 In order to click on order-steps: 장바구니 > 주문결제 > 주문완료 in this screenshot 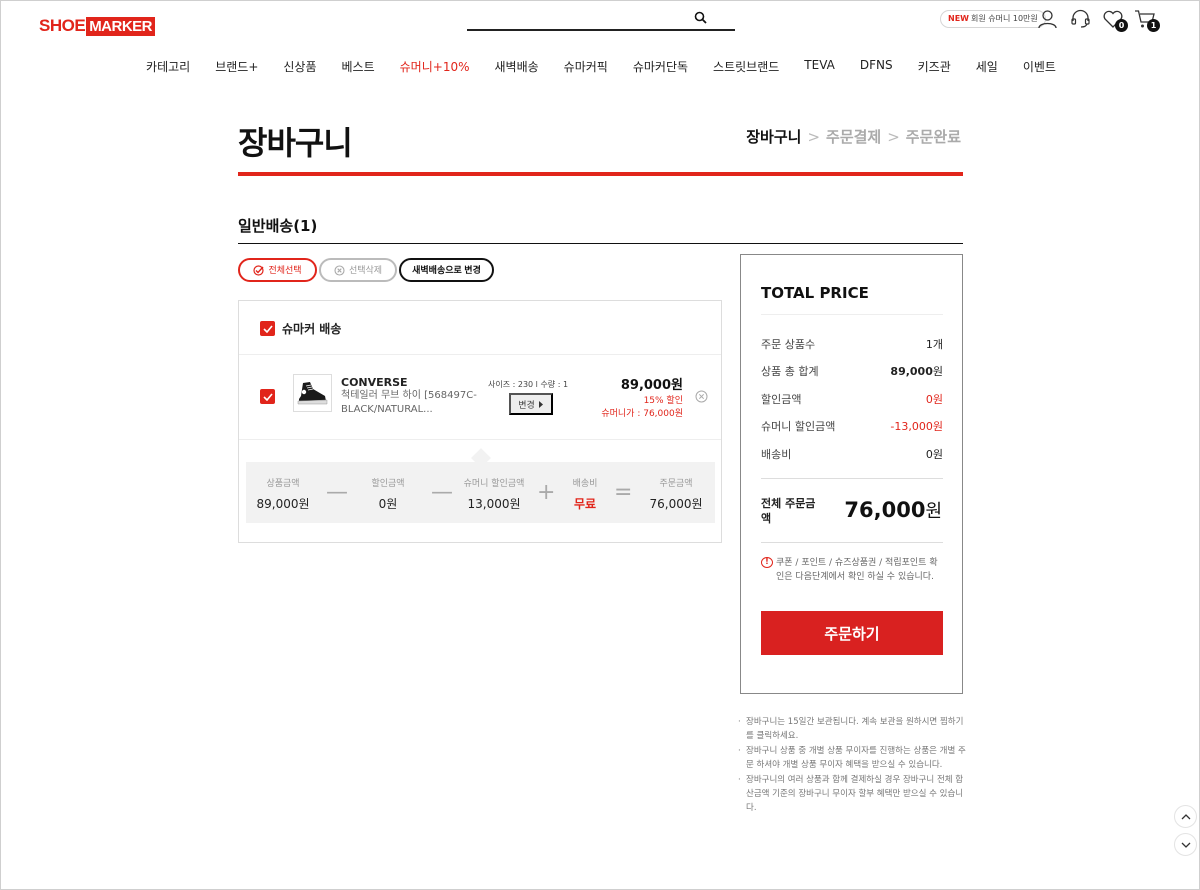, I will do `click(853, 136)`.